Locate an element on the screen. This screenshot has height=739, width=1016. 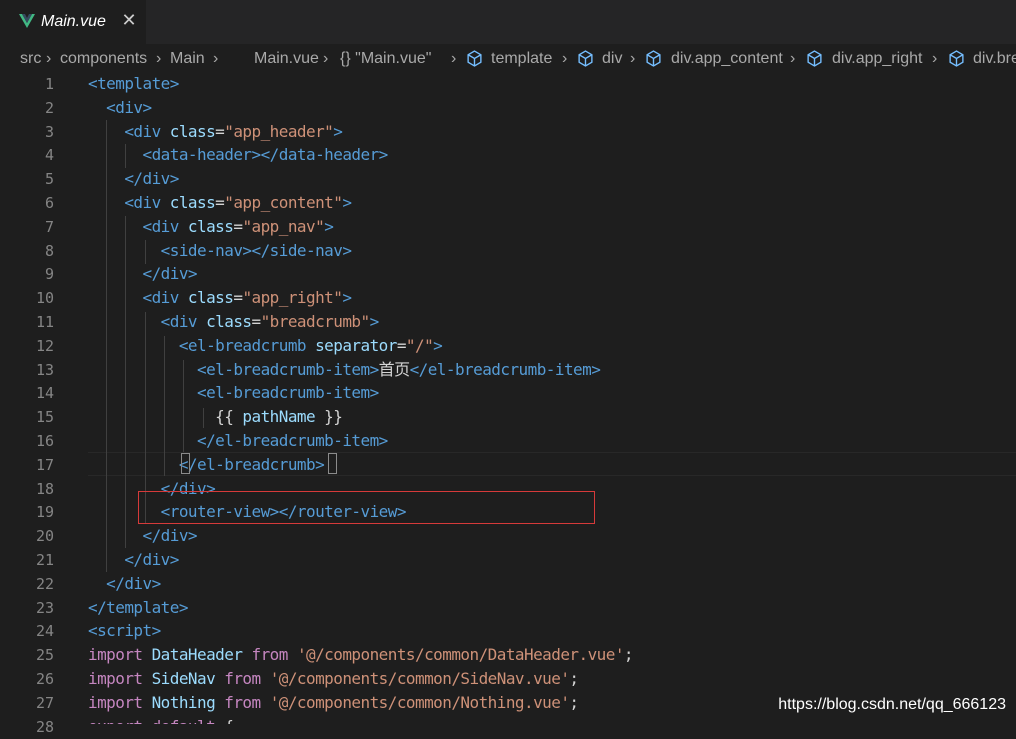
code-token: <data-header></data-header> is located at coordinates (238, 155).